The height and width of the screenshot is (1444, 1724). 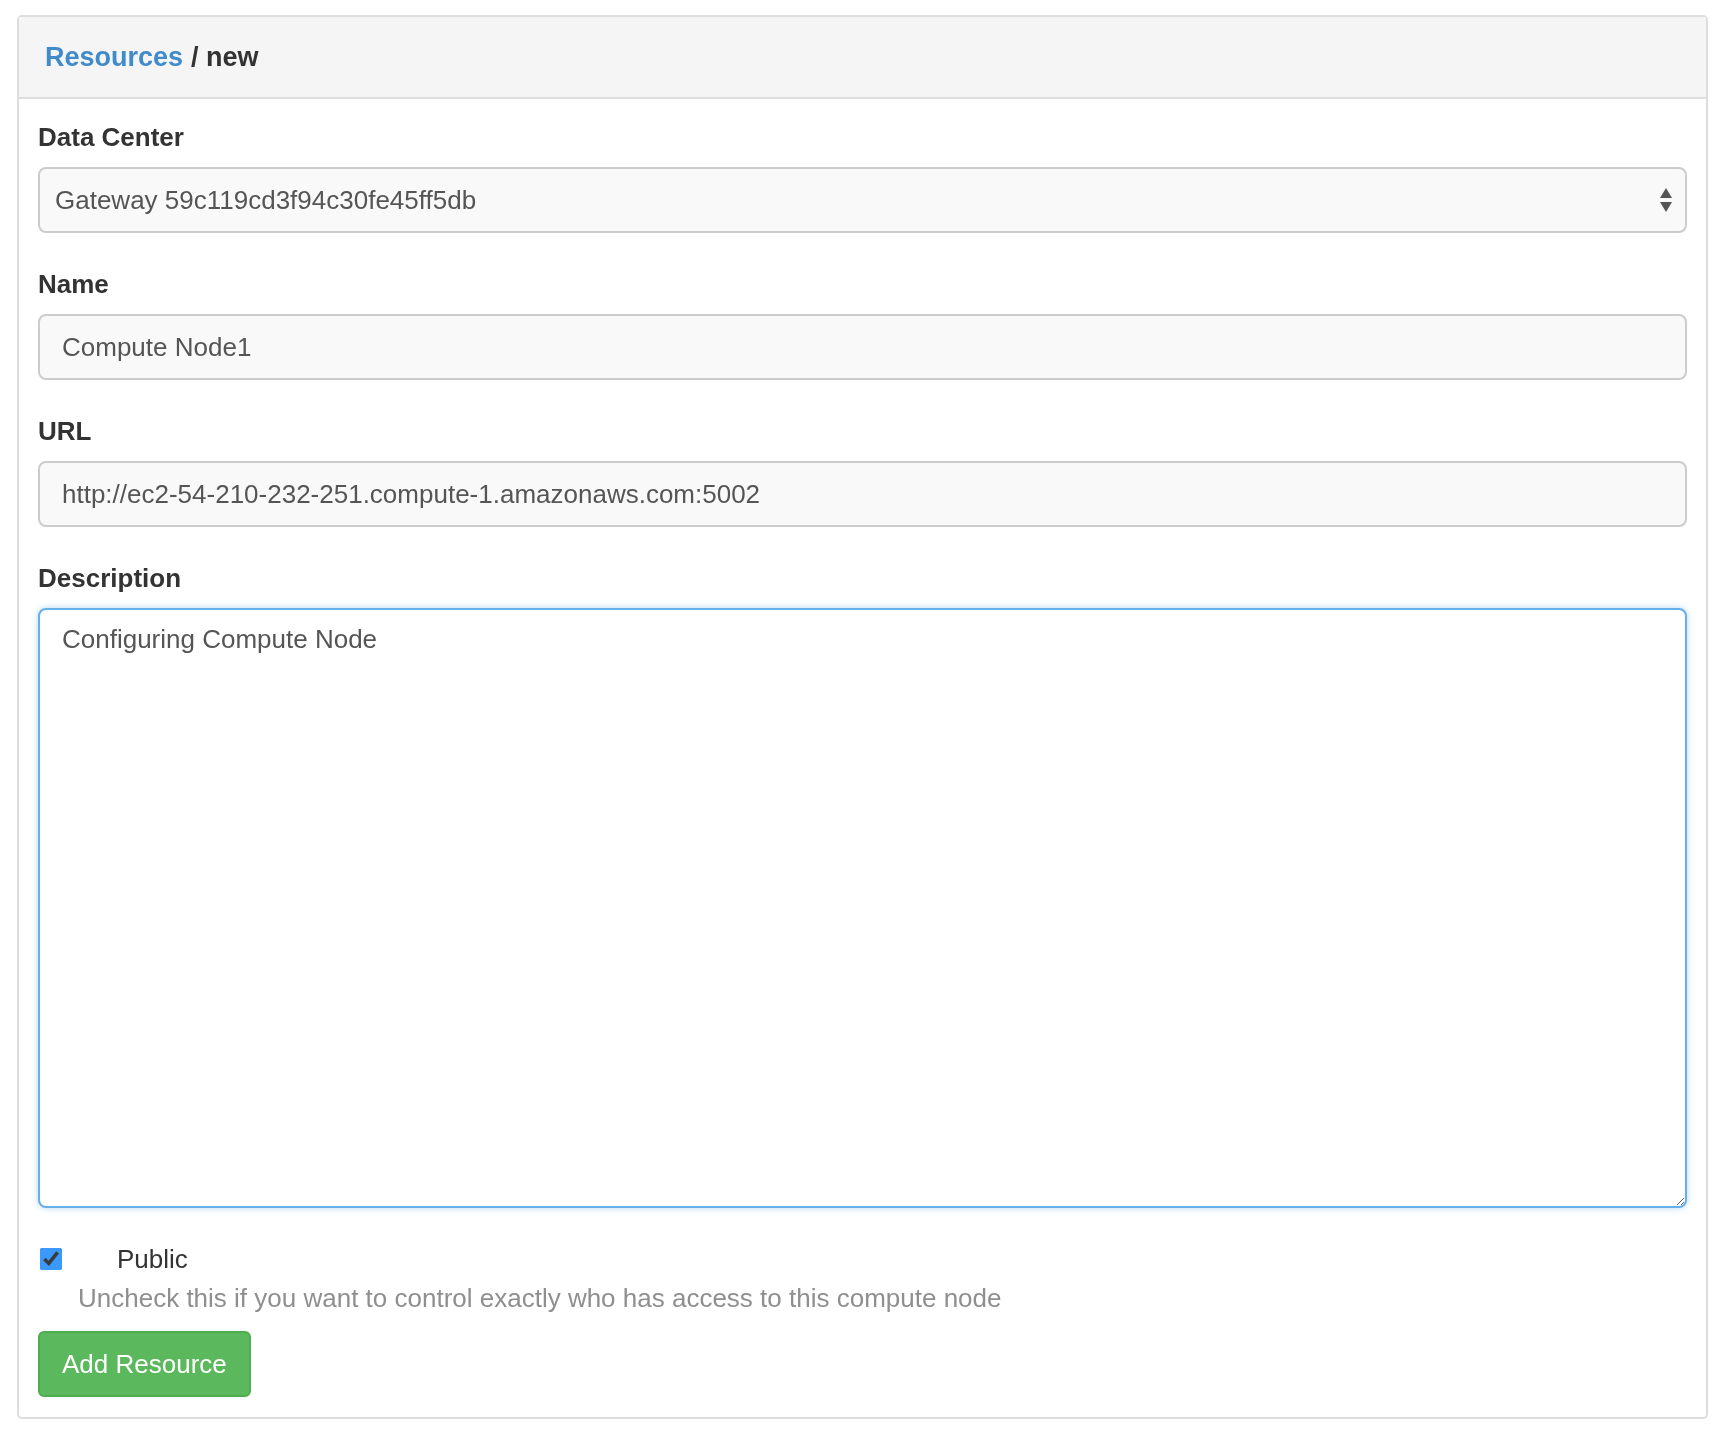 I want to click on field-label: URL, so click(x=65, y=431).